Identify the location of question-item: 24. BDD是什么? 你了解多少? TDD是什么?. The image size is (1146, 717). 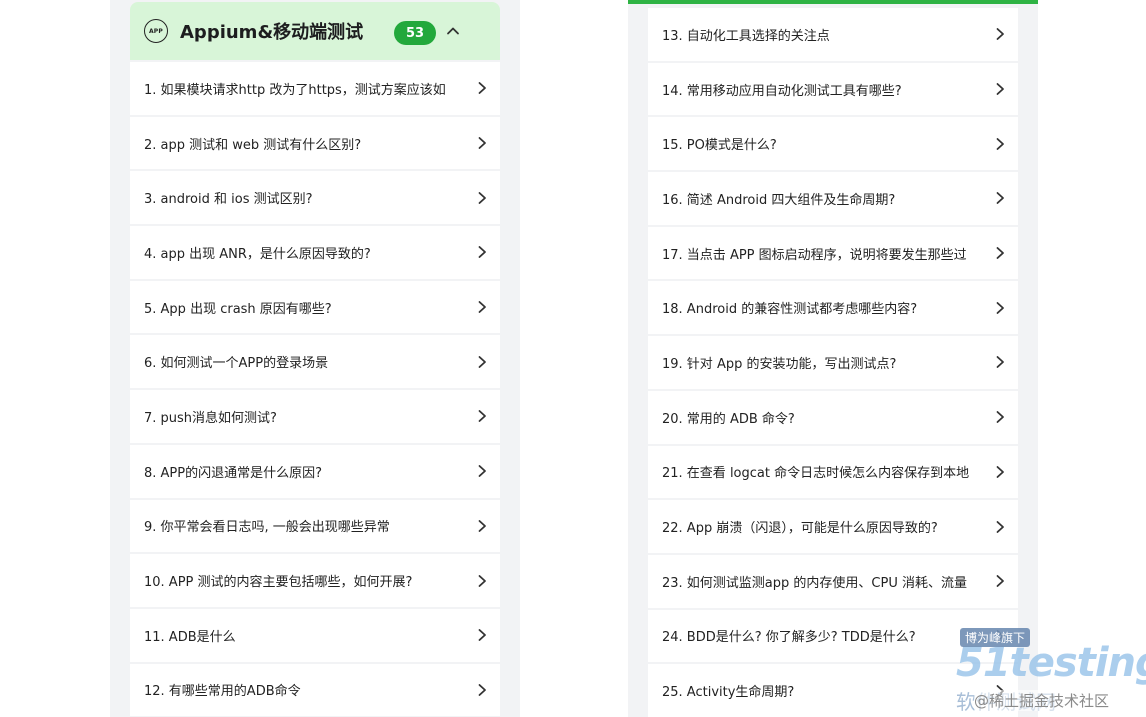
(833, 636).